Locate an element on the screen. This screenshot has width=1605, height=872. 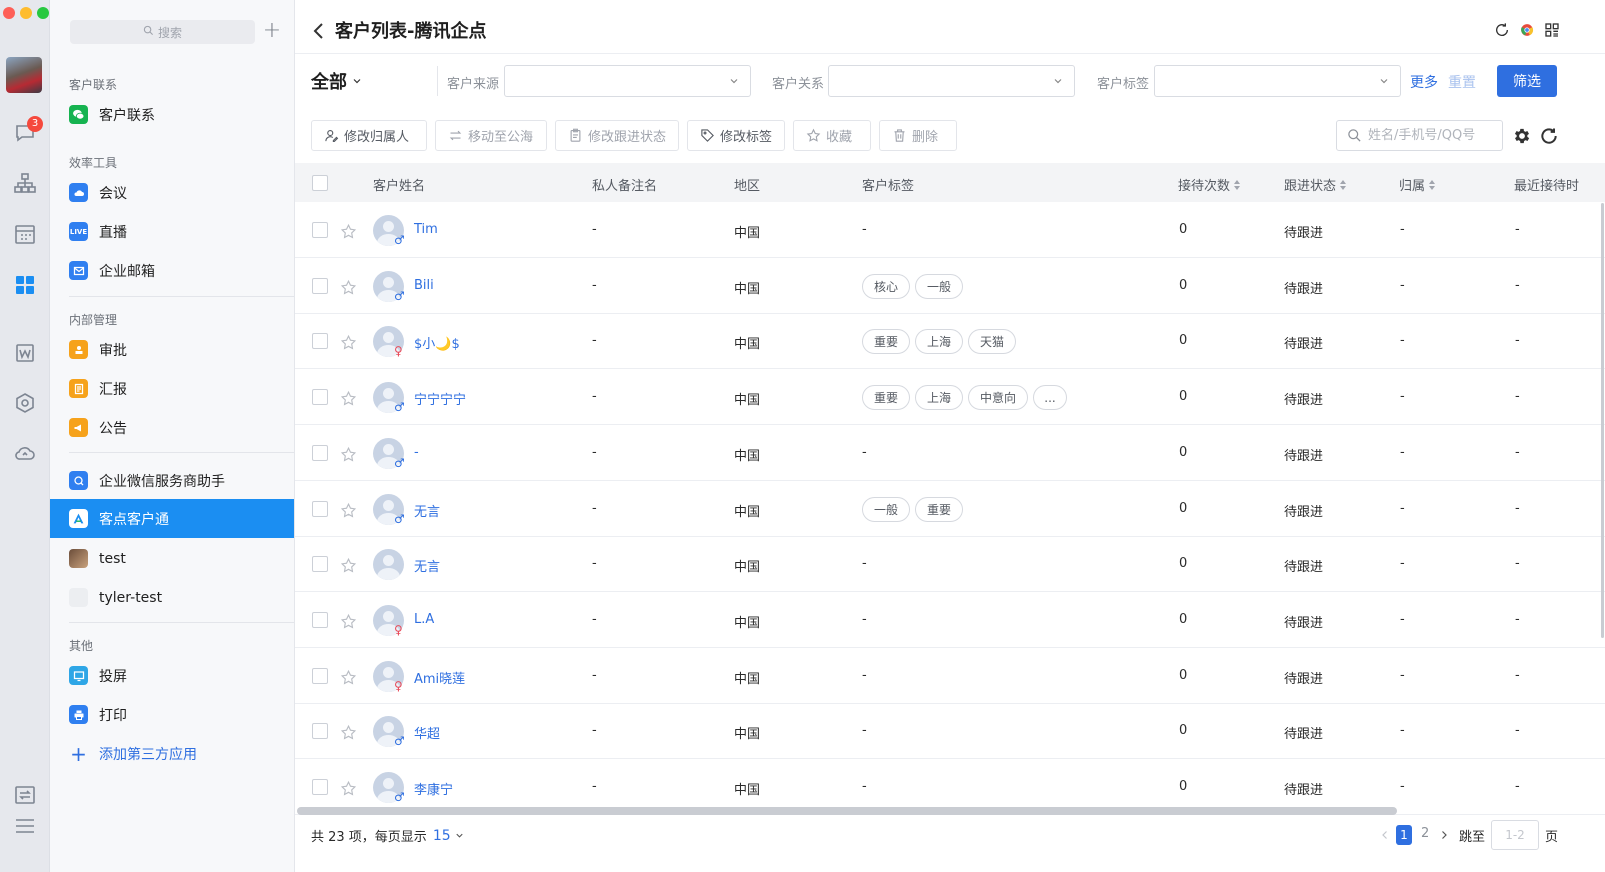
calendar-icon is located at coordinates (25, 234).